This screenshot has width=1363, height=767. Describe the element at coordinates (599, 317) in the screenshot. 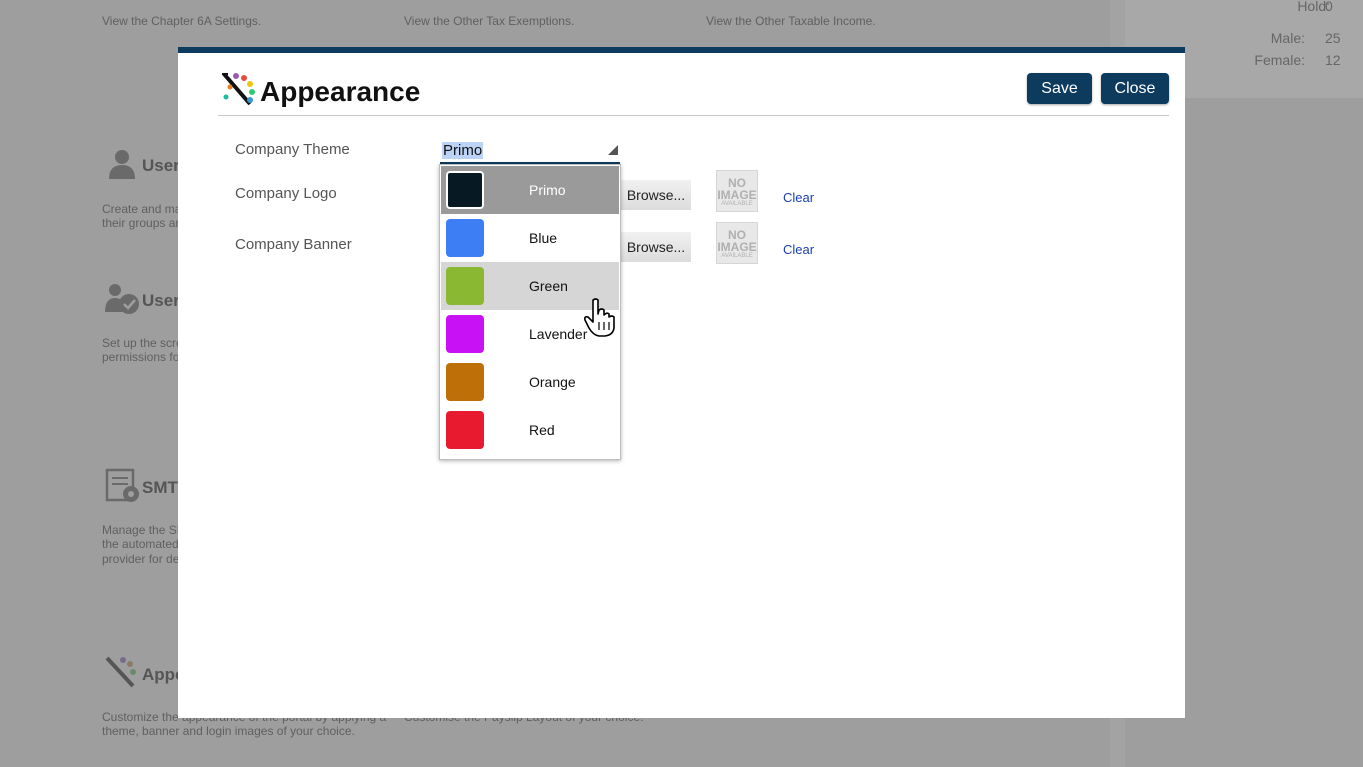

I see `hand-pointer-cursor-icon` at that location.